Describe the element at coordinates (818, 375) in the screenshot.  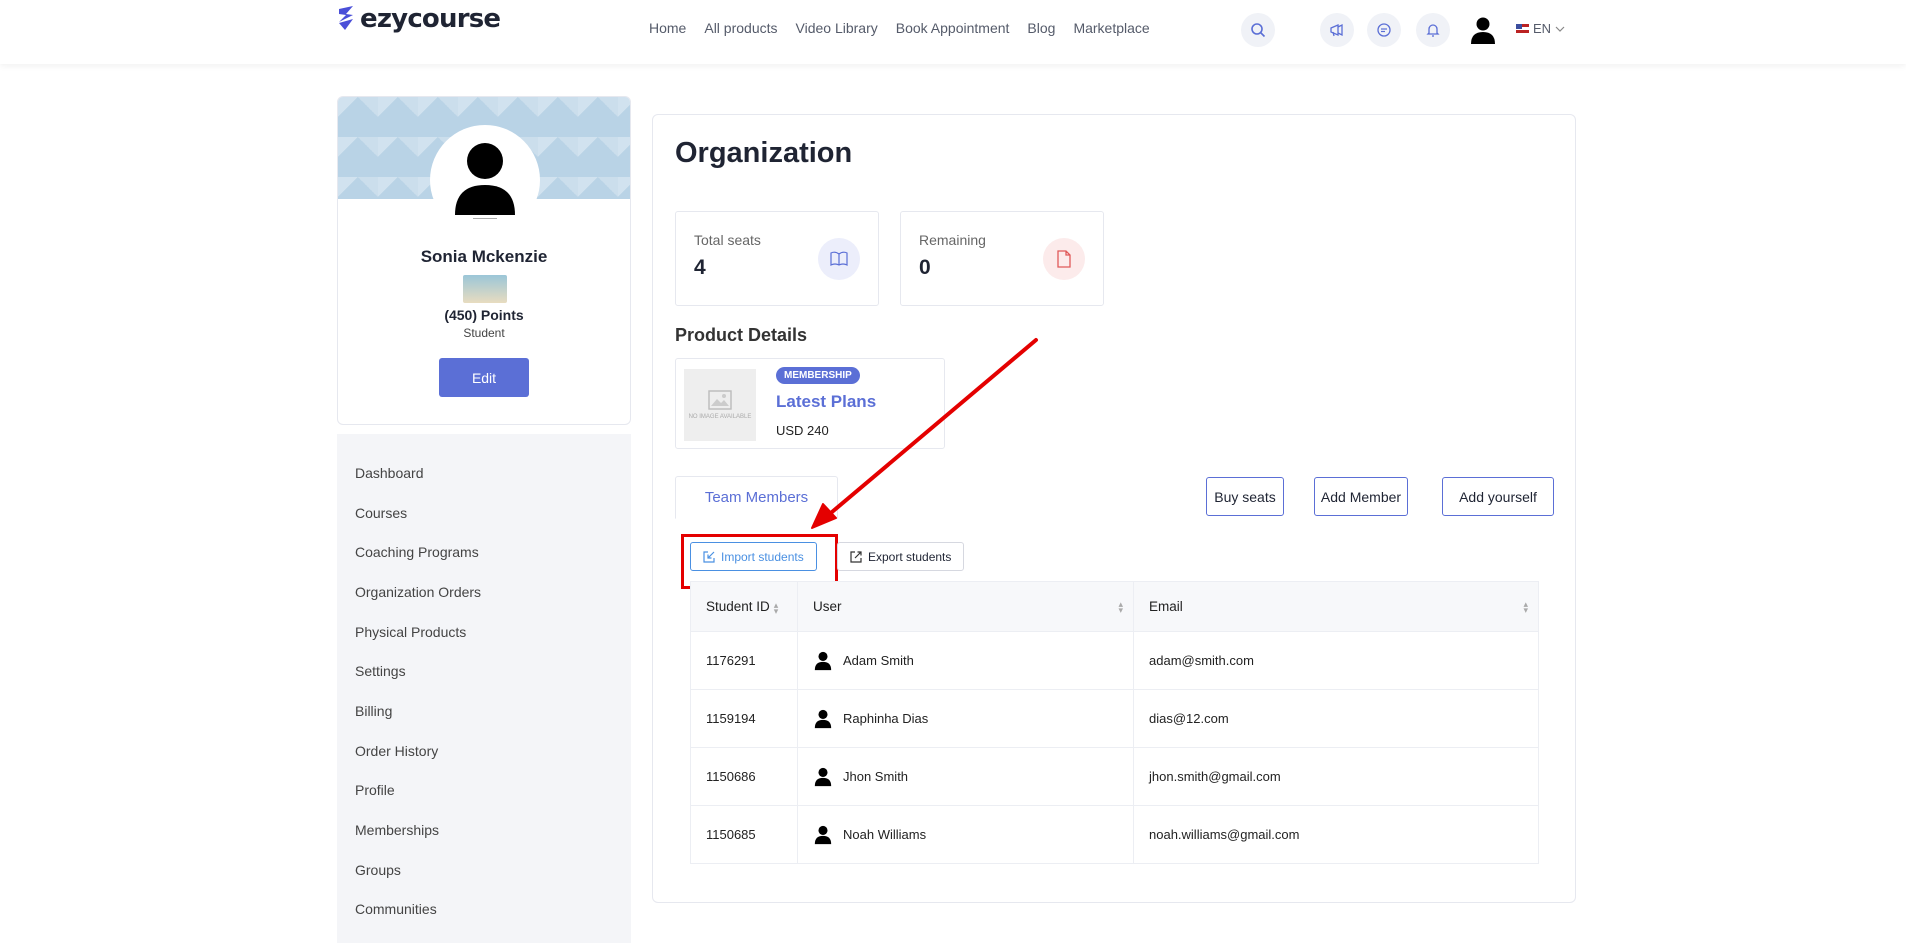
I see `membership-badge: MEMBERSHIP` at that location.